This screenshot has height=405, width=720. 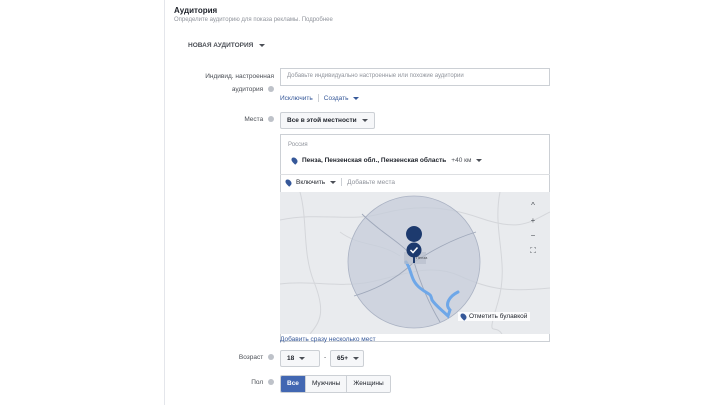 I want to click on gender-option-women: Женщины, so click(x=368, y=384).